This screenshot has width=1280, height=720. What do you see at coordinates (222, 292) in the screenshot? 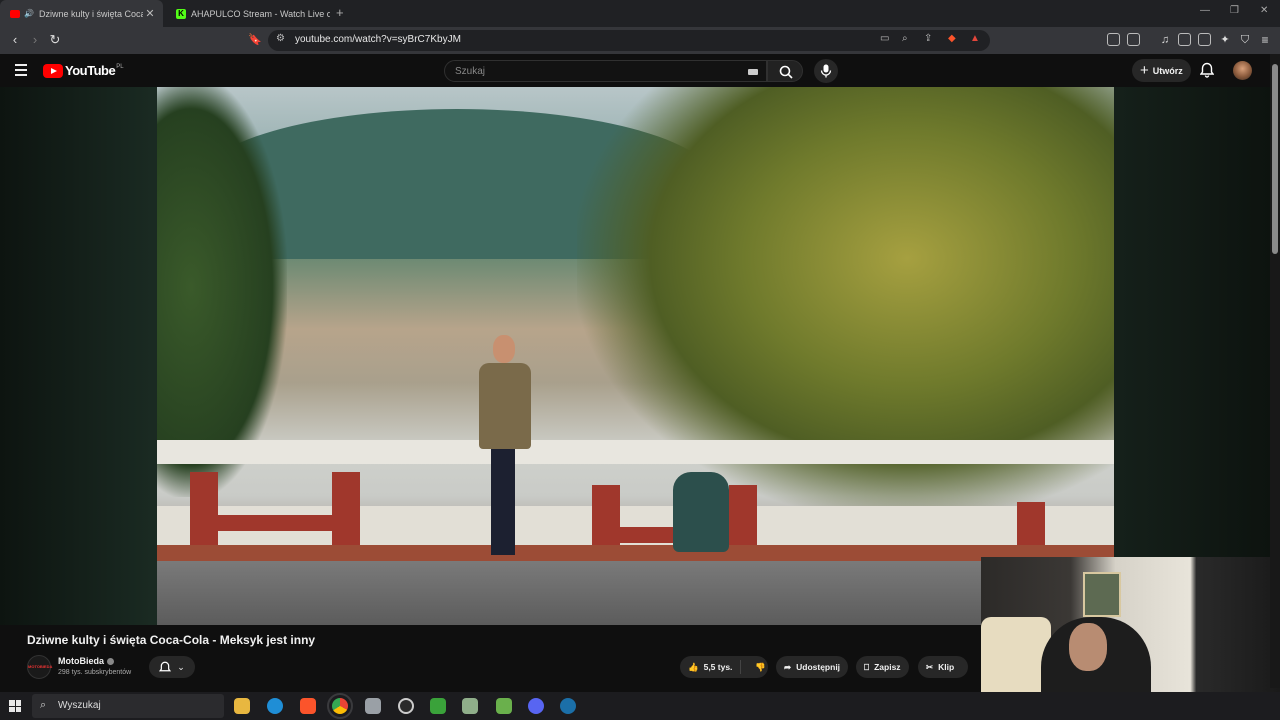
I see `video-frame-tree-left` at bounding box center [222, 292].